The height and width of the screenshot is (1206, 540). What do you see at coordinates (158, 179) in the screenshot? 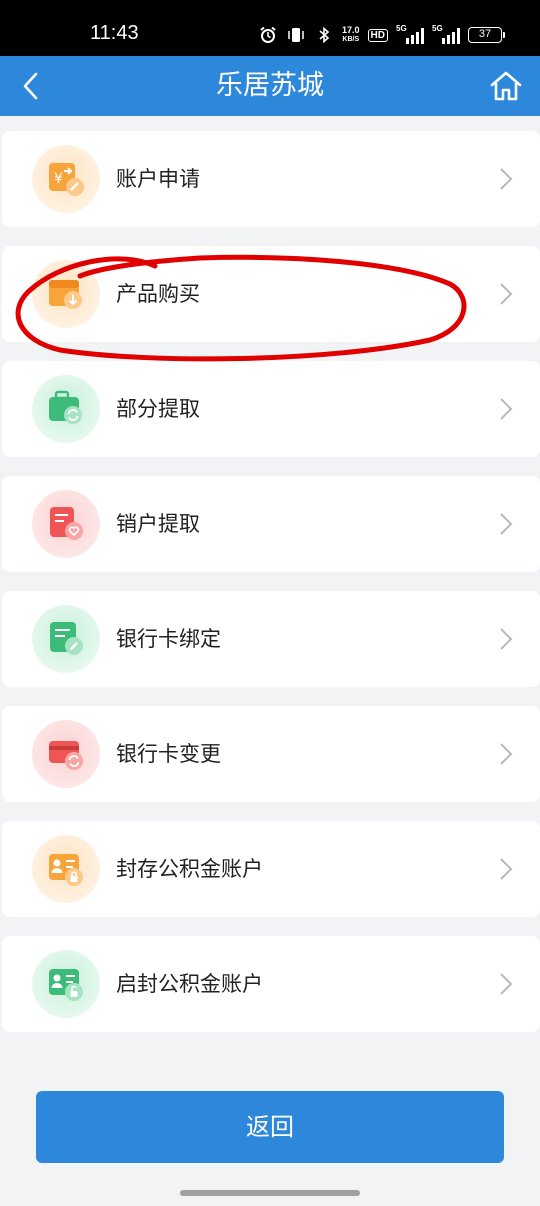
I see `menu-item-label: 账户申请` at bounding box center [158, 179].